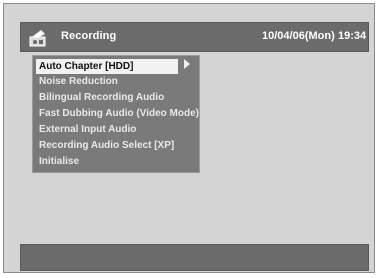 The image size is (380, 278). Describe the element at coordinates (100, 97) in the screenshot. I see `menu-item-bilingual-audio: Bilingual Recording Audio` at that location.